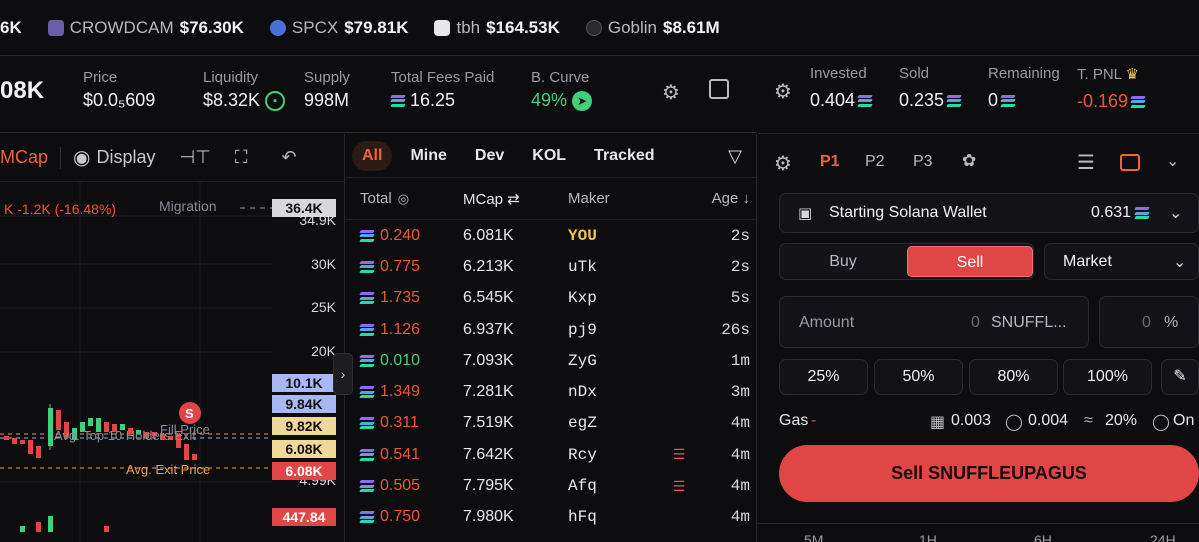  What do you see at coordinates (843, 261) in the screenshot?
I see `buy-tab: Buy` at bounding box center [843, 261].